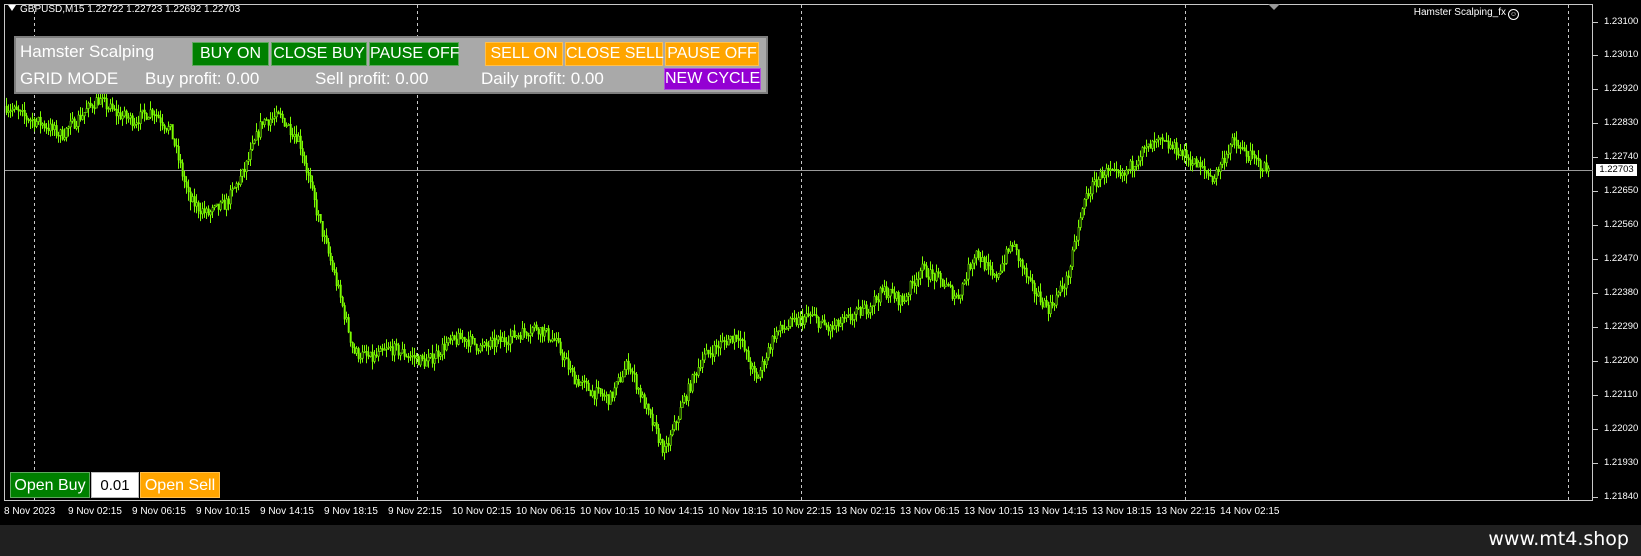 This screenshot has width=1641, height=556. Describe the element at coordinates (524, 54) in the screenshot. I see `sell-on-button: SELL ON` at that location.